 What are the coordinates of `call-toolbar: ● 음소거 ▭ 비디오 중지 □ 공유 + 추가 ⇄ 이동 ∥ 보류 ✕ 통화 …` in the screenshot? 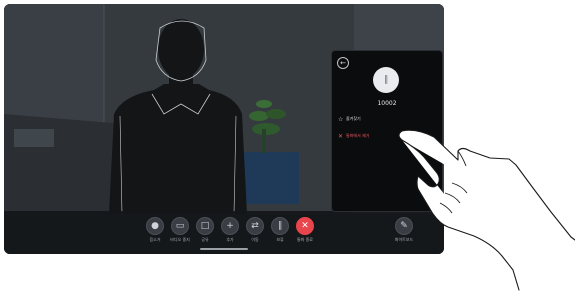 It's located at (224, 232).